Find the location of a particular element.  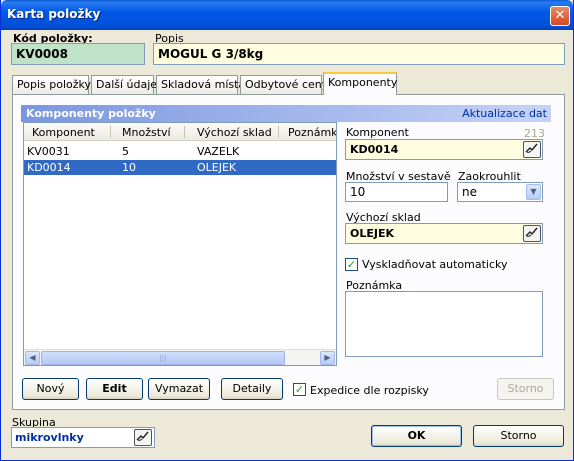

scroll-thumb: ||| is located at coordinates (163, 358).